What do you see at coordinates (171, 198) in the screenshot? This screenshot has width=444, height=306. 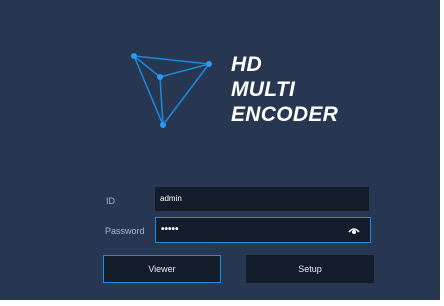 I see `id-input-value: admin` at bounding box center [171, 198].